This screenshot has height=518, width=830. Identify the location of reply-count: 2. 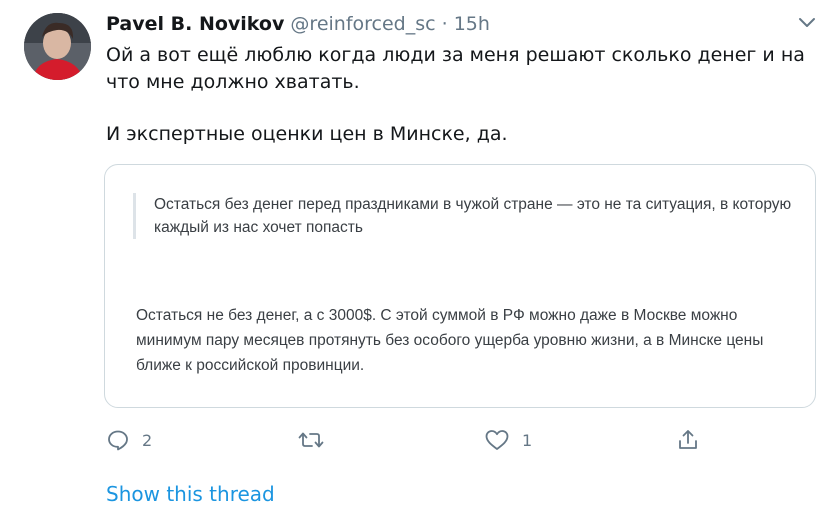
(147, 440).